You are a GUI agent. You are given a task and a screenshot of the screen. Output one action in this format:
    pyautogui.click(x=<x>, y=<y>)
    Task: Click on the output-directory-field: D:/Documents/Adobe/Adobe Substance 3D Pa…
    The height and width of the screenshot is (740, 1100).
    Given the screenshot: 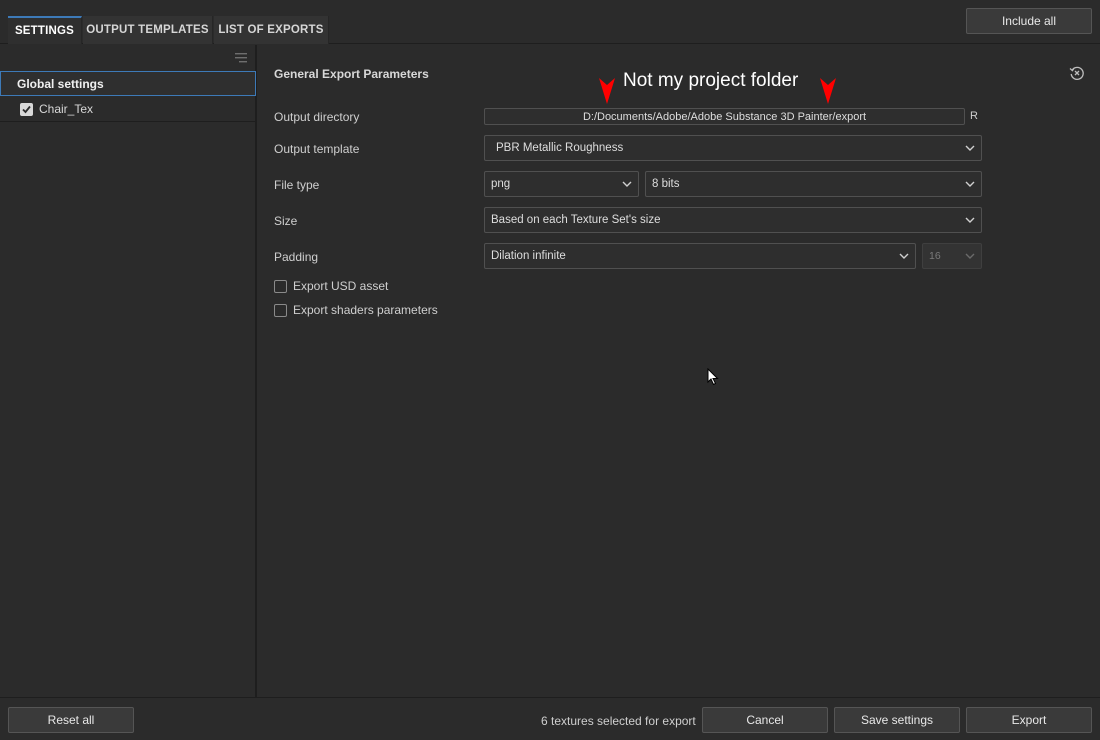 What is the action you would take?
    pyautogui.click(x=724, y=116)
    